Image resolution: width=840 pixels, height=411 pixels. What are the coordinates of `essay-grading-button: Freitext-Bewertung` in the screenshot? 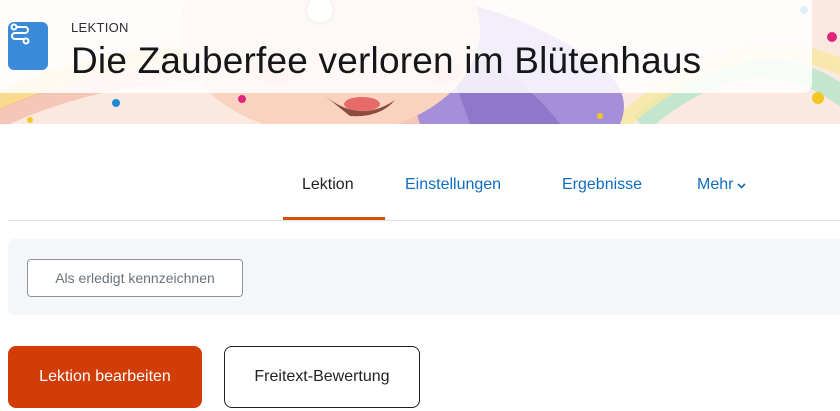 It's located at (322, 377).